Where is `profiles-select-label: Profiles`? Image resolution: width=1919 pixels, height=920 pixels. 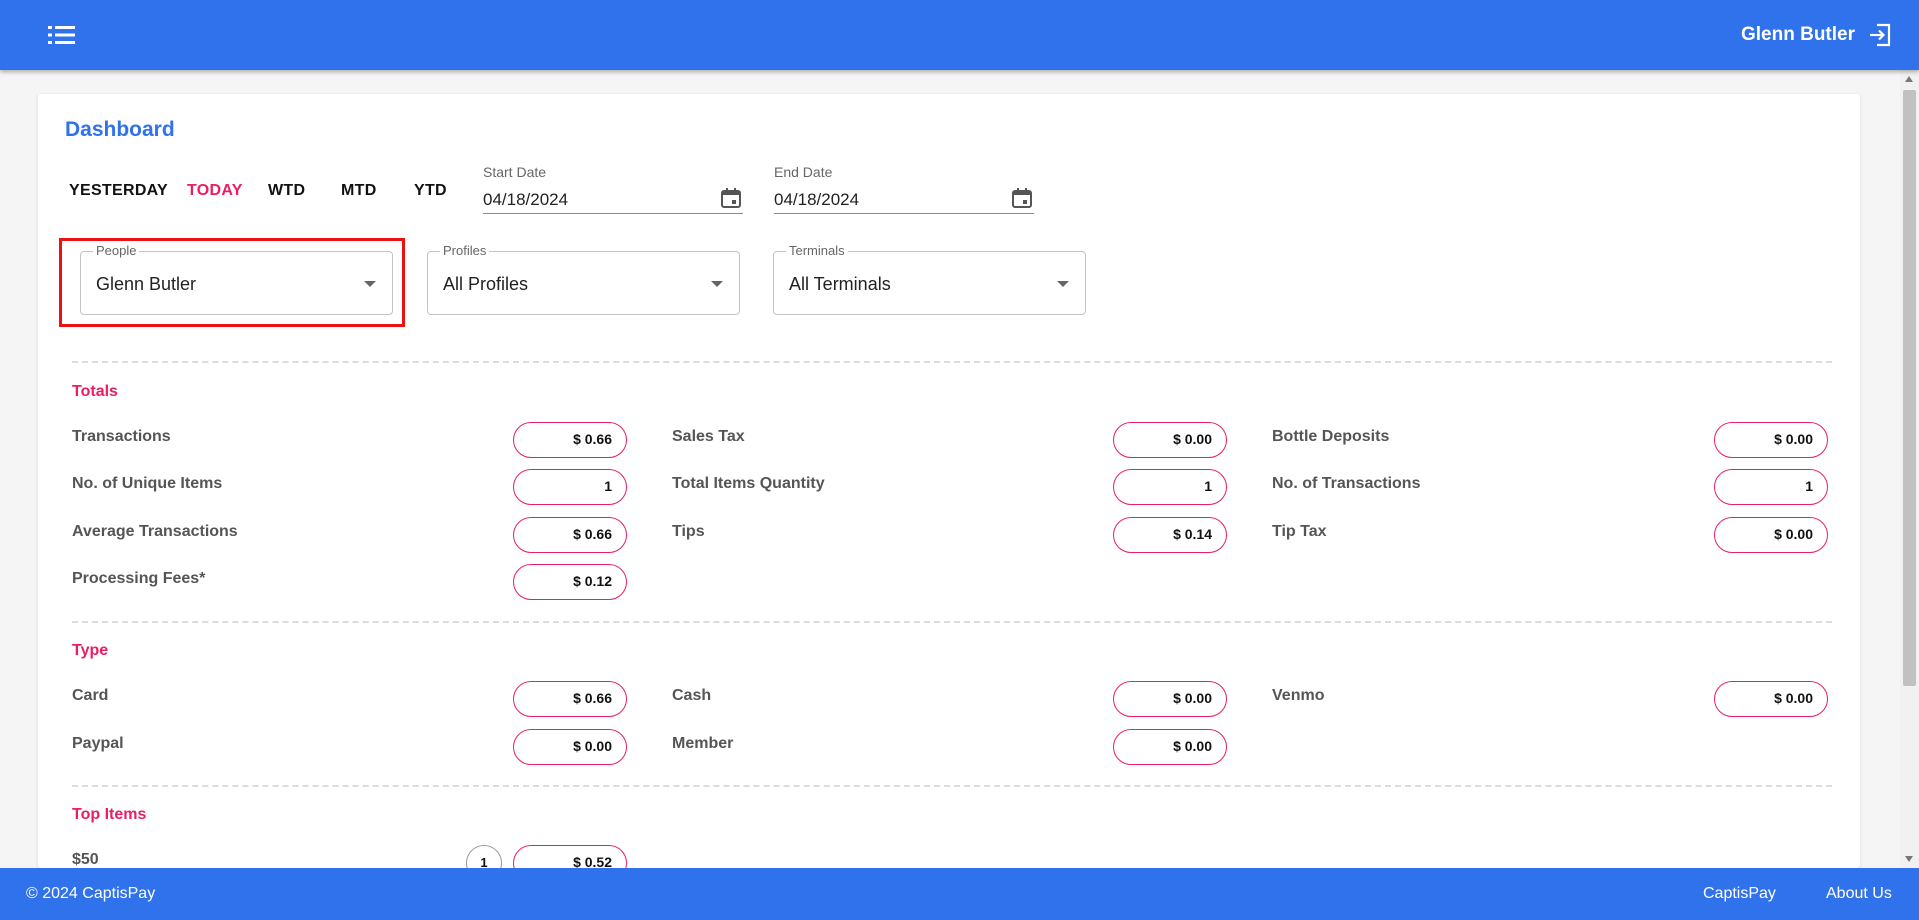
profiles-select-label: Profiles is located at coordinates (465, 250).